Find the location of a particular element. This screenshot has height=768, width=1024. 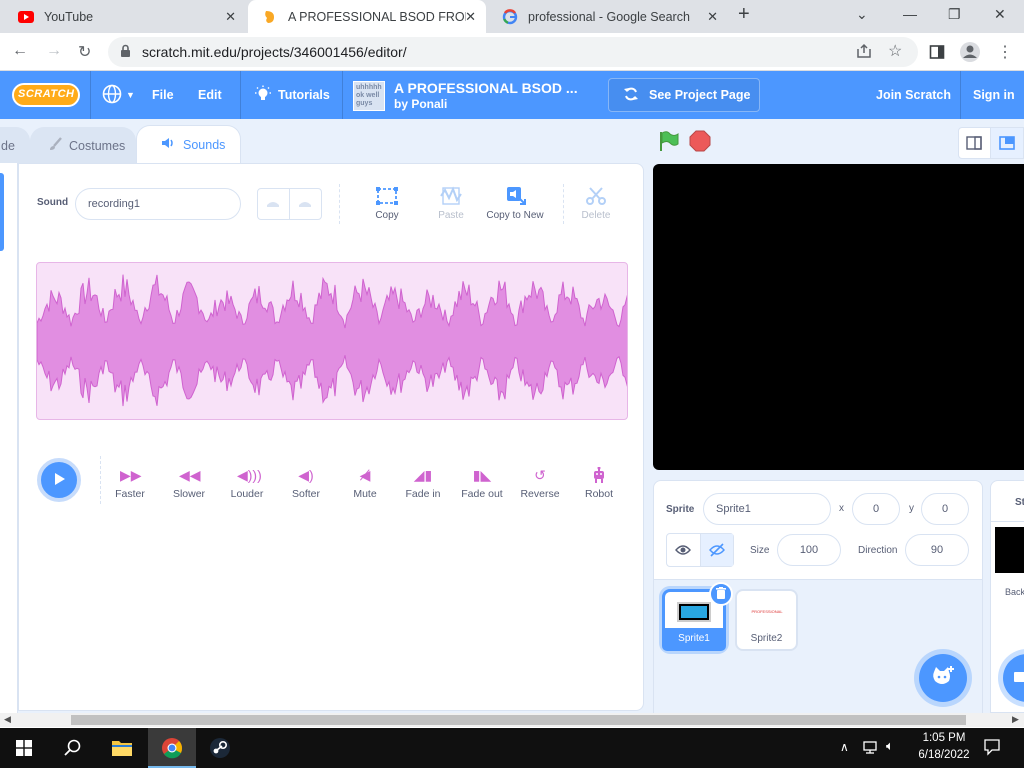

small-stage-icon is located at coordinates (975, 143).